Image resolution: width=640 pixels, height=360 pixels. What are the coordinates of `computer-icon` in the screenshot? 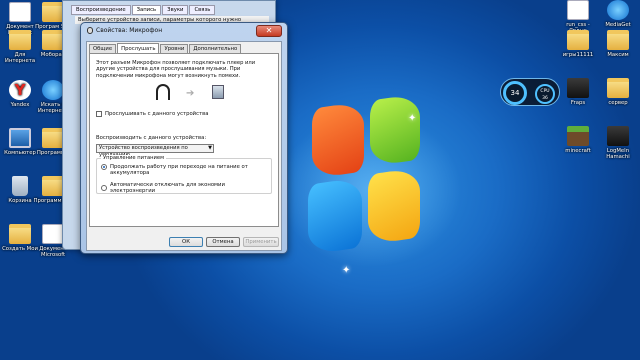 It's located at (20, 138).